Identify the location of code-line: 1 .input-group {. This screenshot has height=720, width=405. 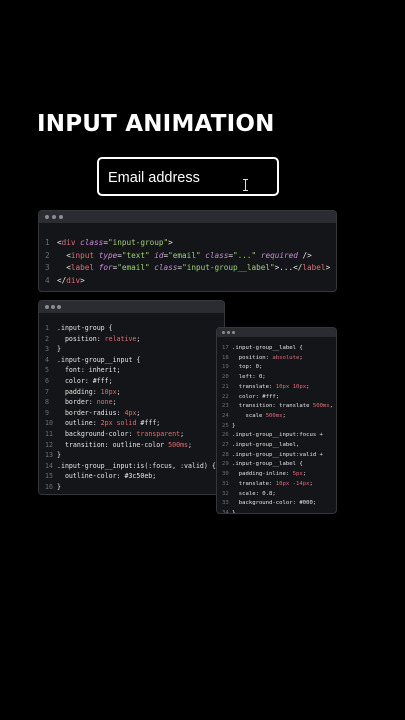
(130, 328).